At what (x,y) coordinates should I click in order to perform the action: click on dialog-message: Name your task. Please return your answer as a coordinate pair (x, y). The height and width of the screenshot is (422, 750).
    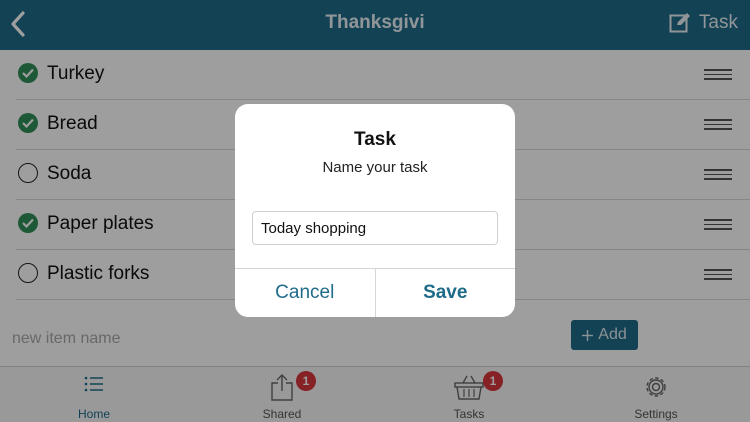
    Looking at the image, I should click on (375, 167).